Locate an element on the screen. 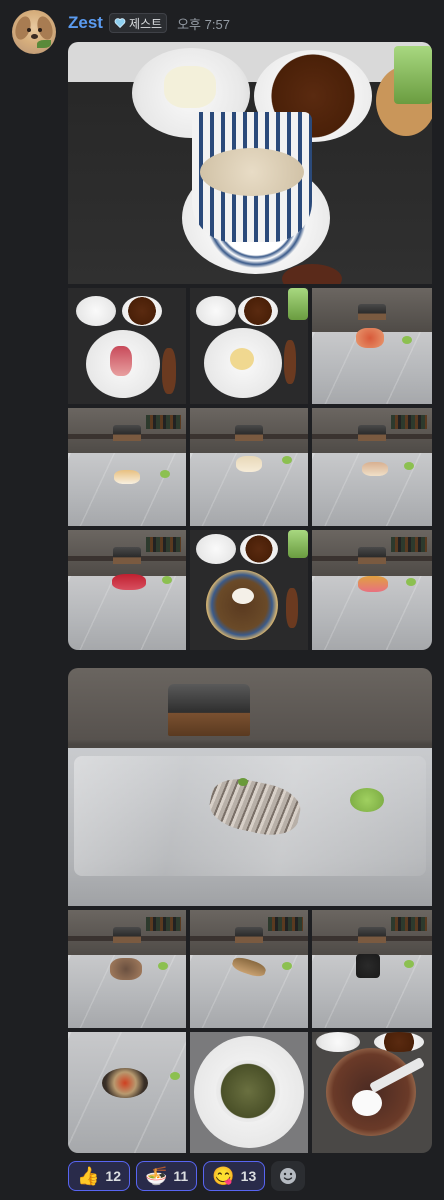  heart-icon is located at coordinates (120, 23).